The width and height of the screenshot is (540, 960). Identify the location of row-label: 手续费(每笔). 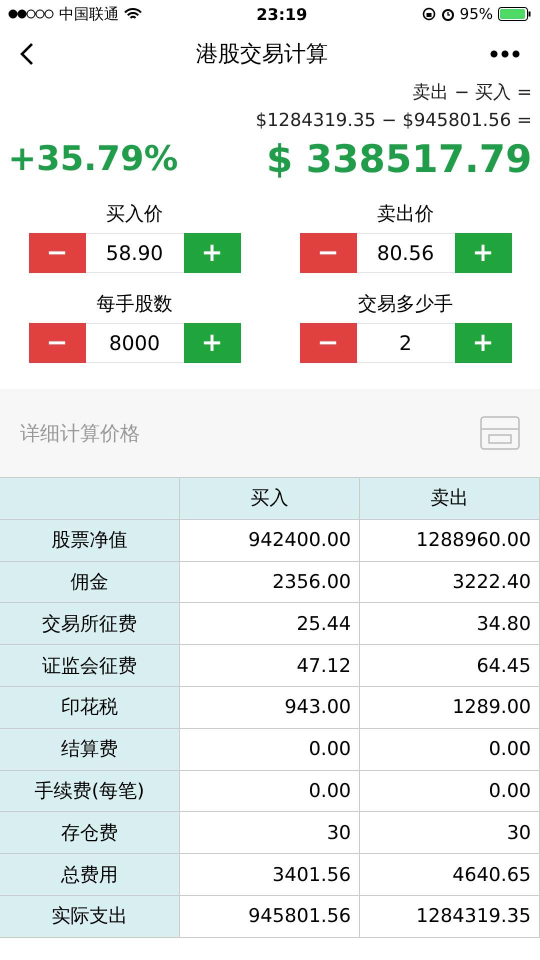
(90, 791).